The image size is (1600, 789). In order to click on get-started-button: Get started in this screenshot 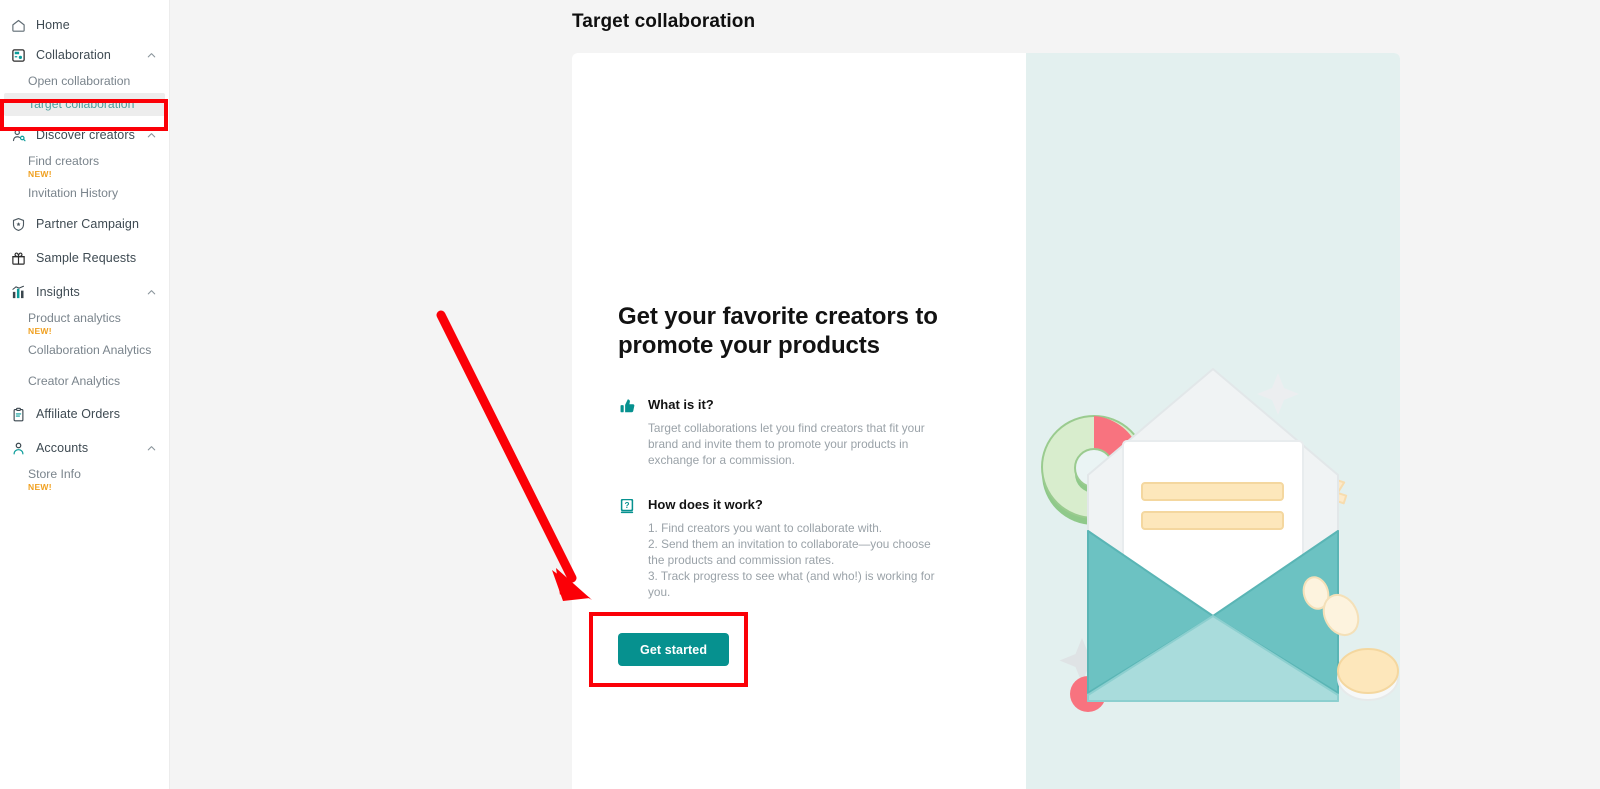, I will do `click(674, 649)`.